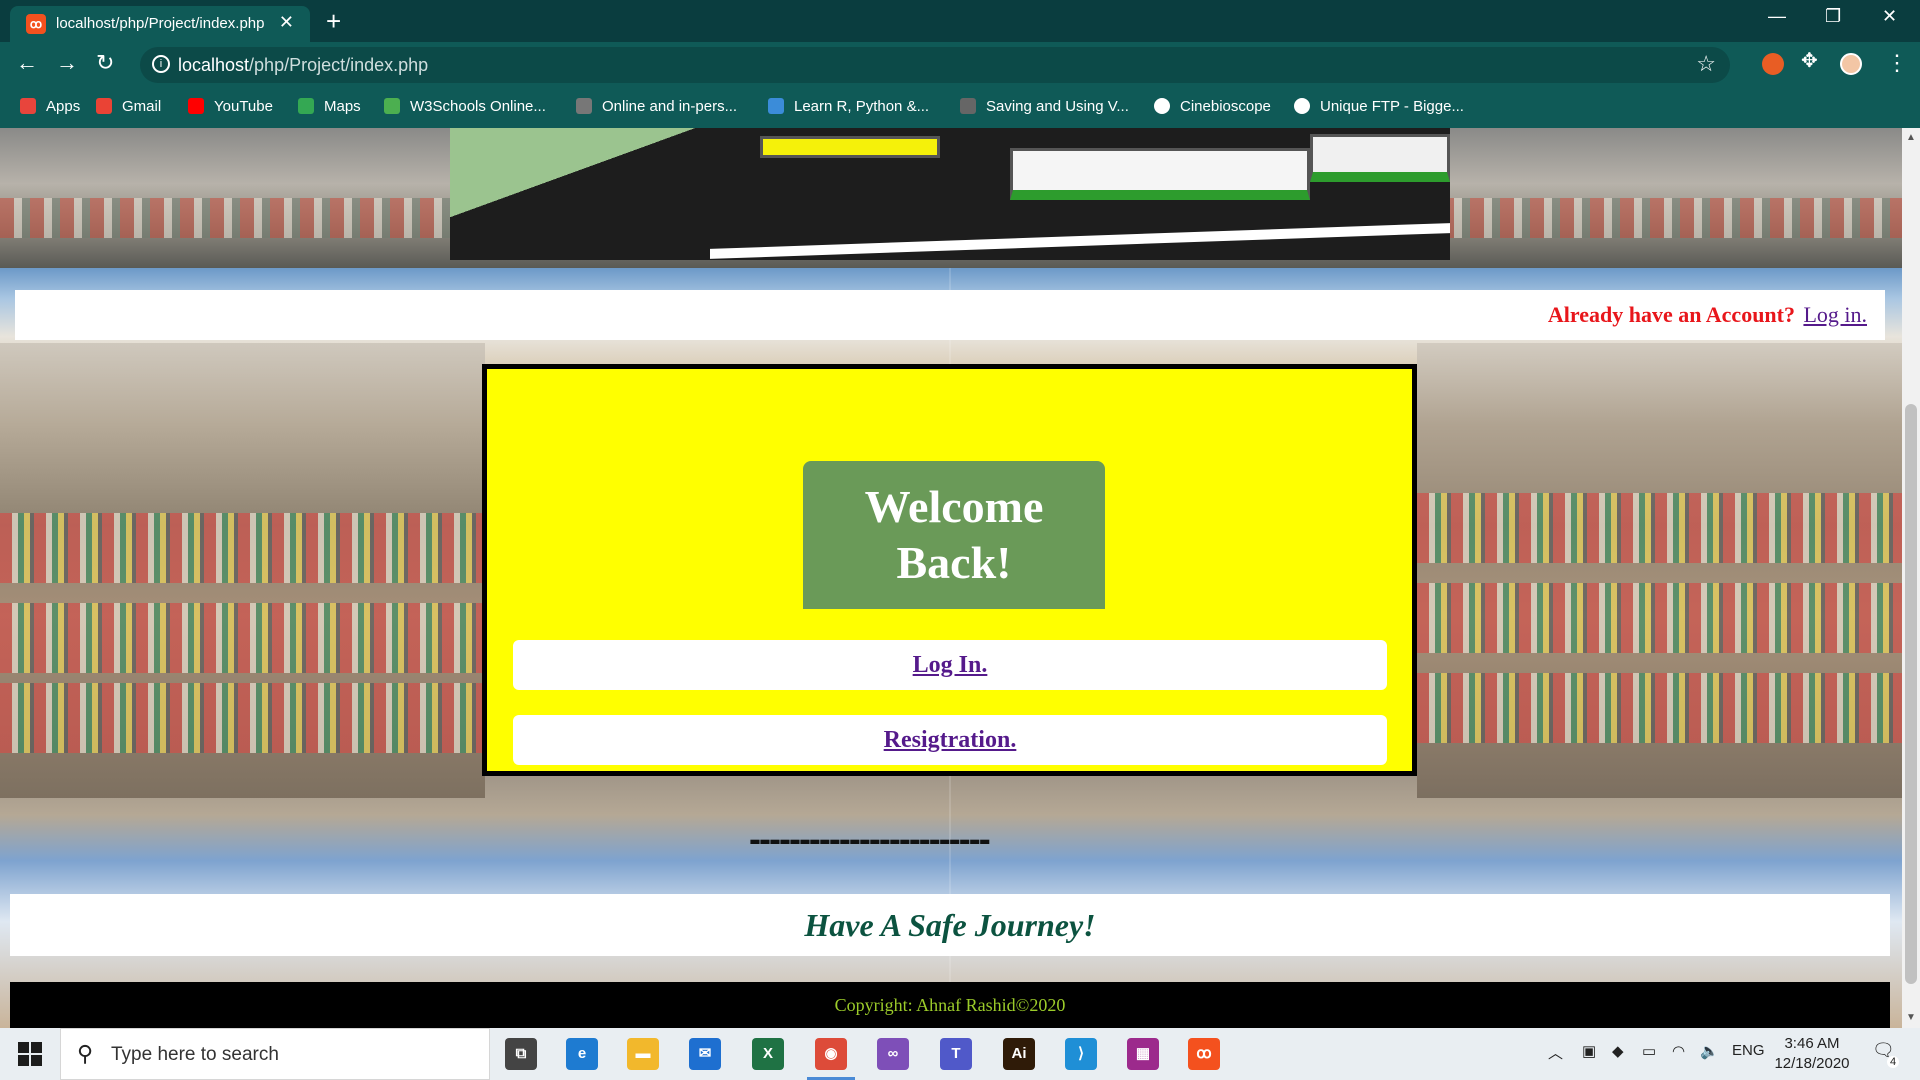 Image resolution: width=1920 pixels, height=1080 pixels. Describe the element at coordinates (954, 535) in the screenshot. I see `welcome-heading: Welcome Back!` at that location.